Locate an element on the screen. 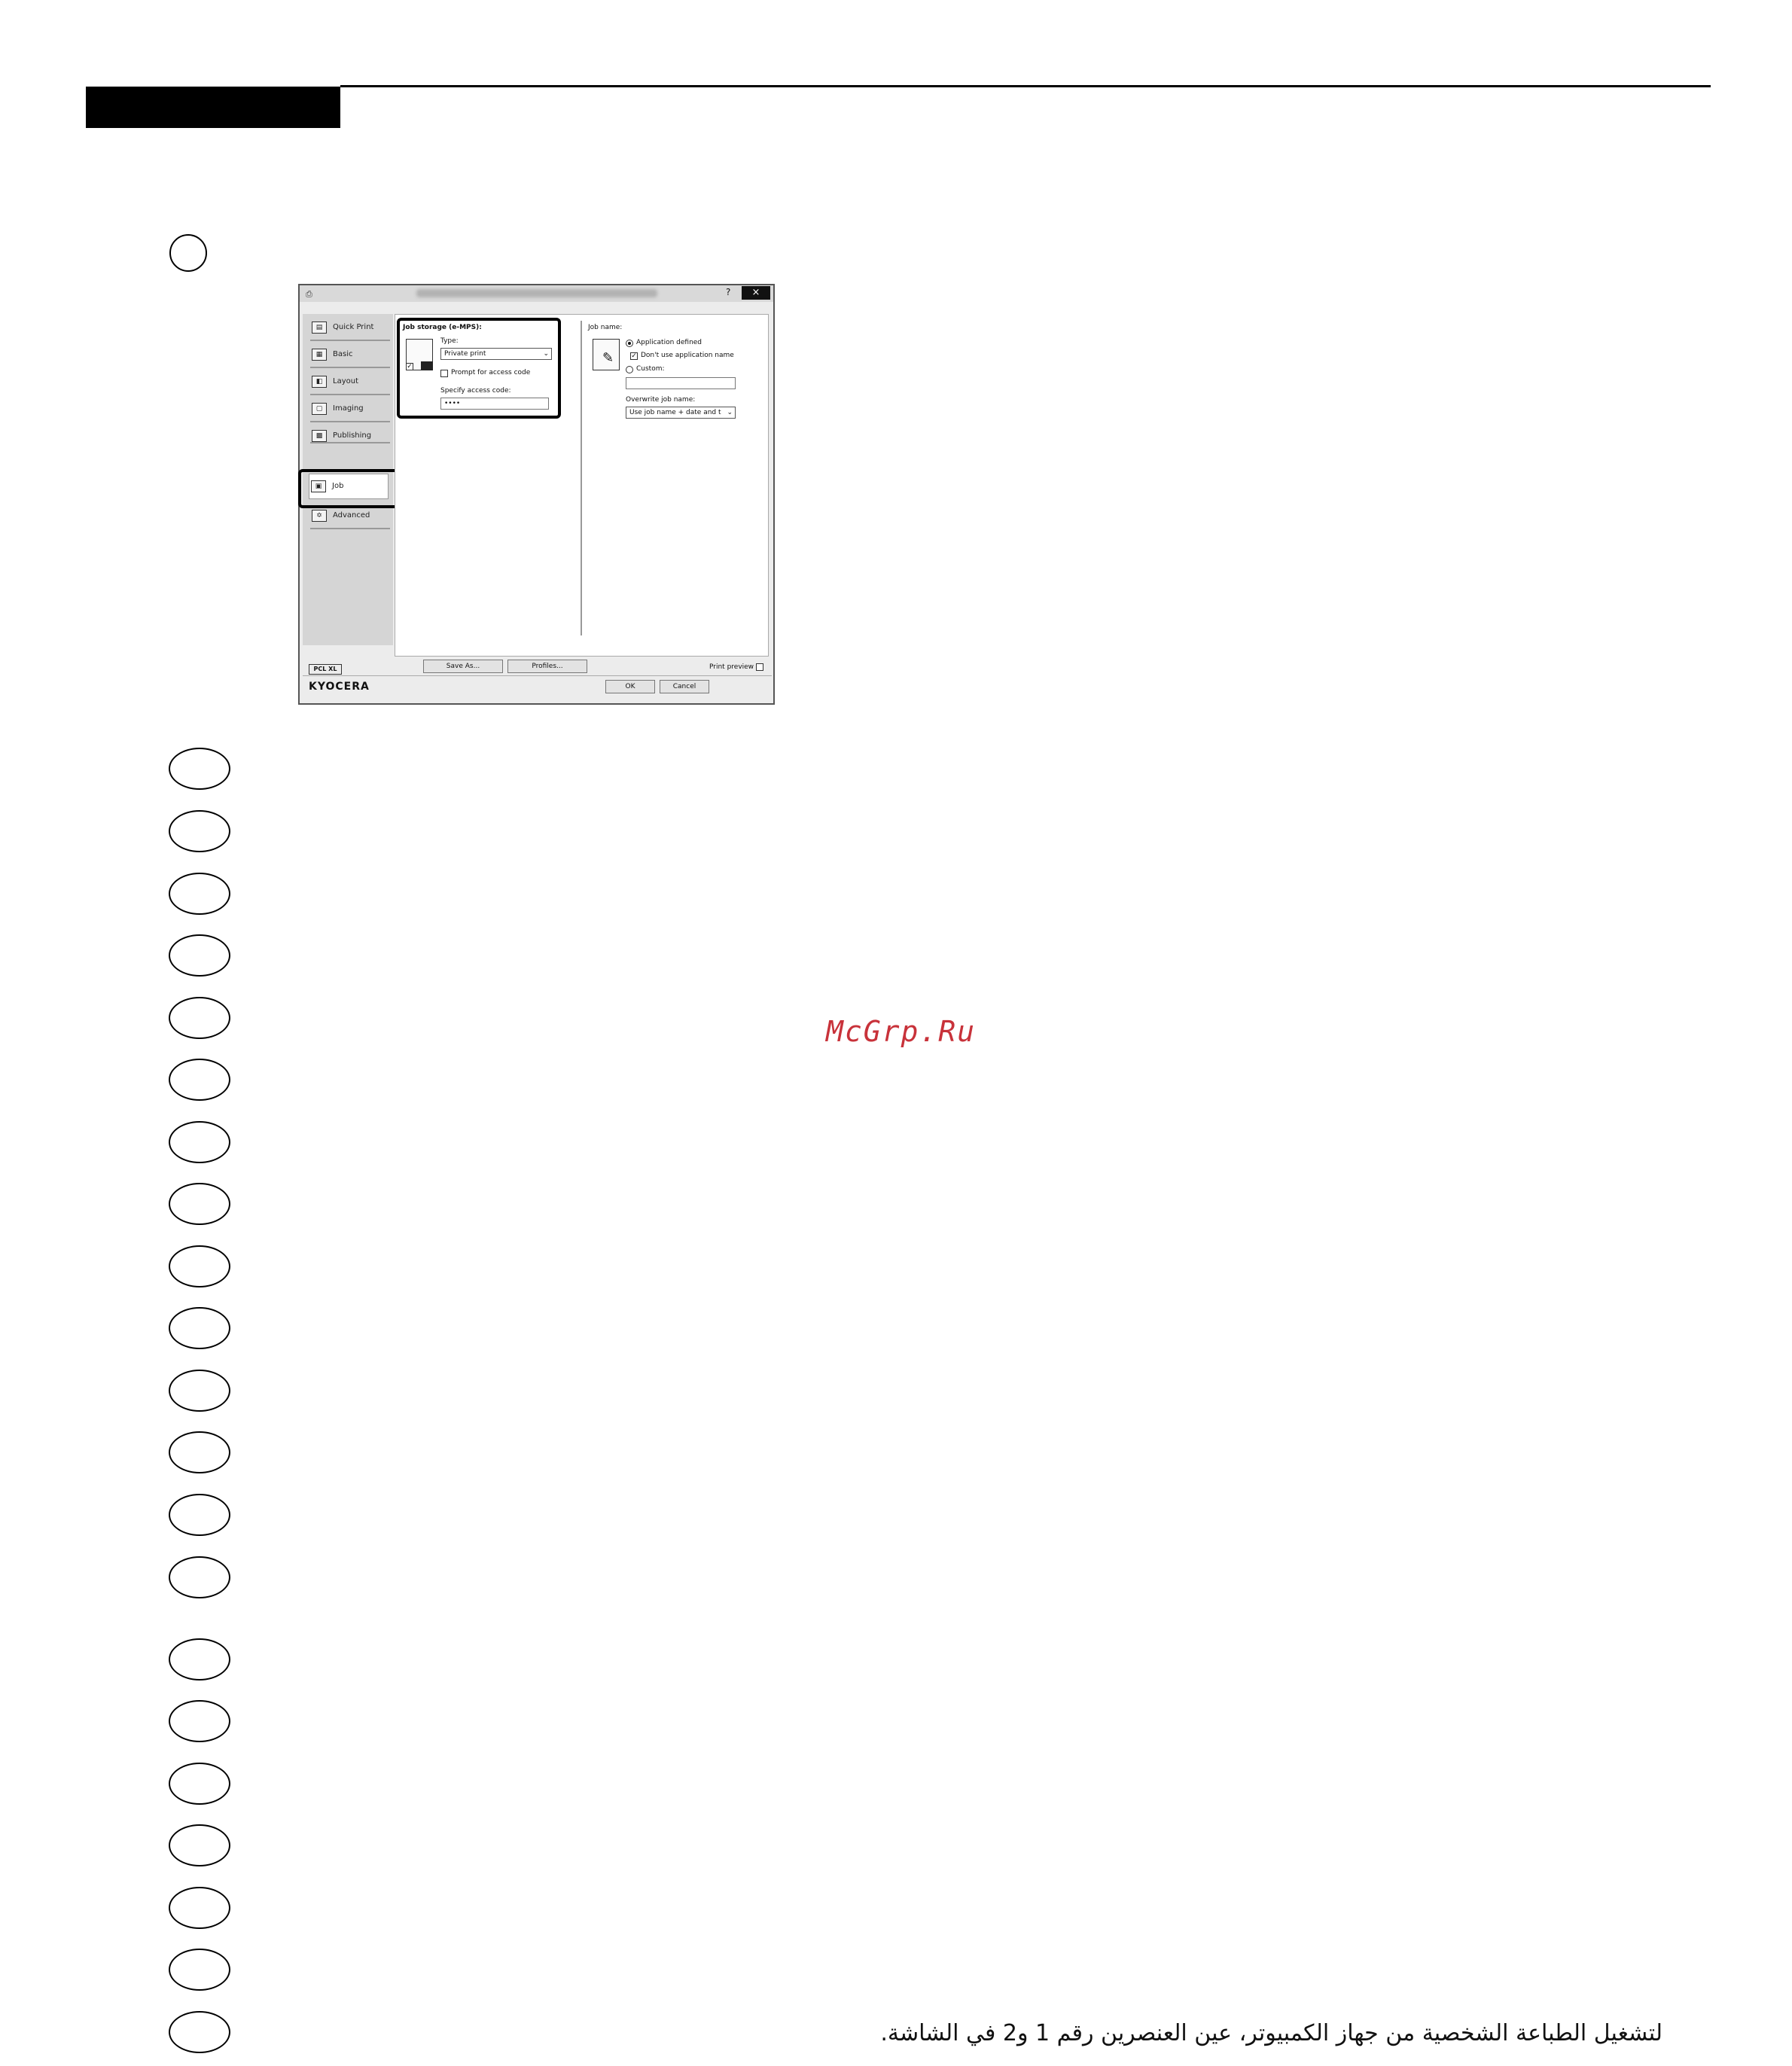 This screenshot has width=1792, height=2066. sidebar-item-label: Basic is located at coordinates (343, 354).